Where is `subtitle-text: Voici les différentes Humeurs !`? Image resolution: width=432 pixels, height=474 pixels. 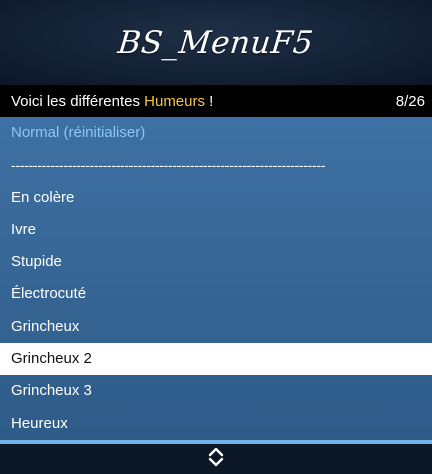 subtitle-text: Voici les différentes Humeurs ! is located at coordinates (112, 101).